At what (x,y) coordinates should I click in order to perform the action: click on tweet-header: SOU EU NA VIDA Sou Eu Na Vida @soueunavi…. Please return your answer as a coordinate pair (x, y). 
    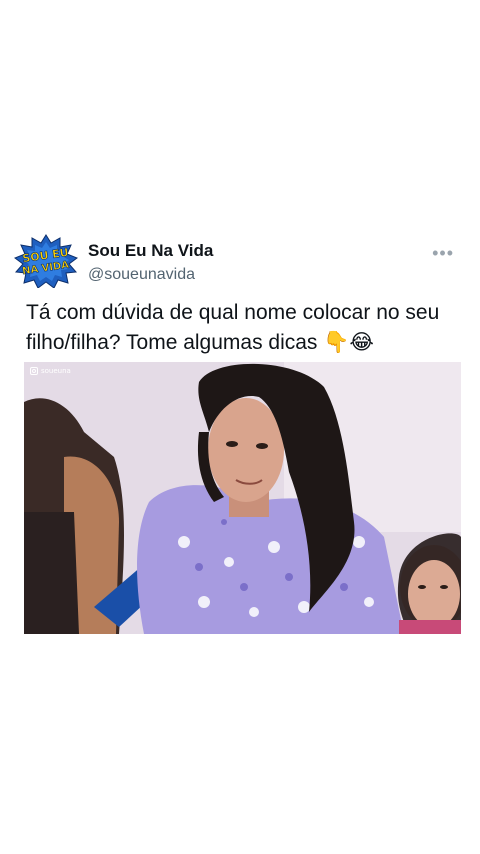
    Looking at the image, I should click on (240, 262).